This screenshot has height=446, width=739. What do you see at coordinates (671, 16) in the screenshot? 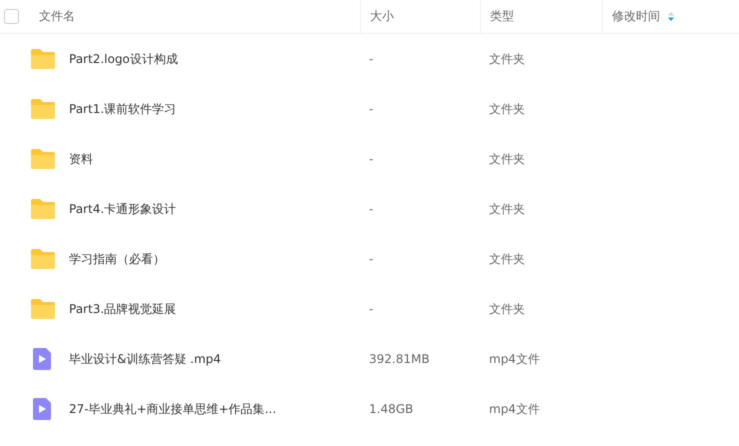
I see `sort-icon` at bounding box center [671, 16].